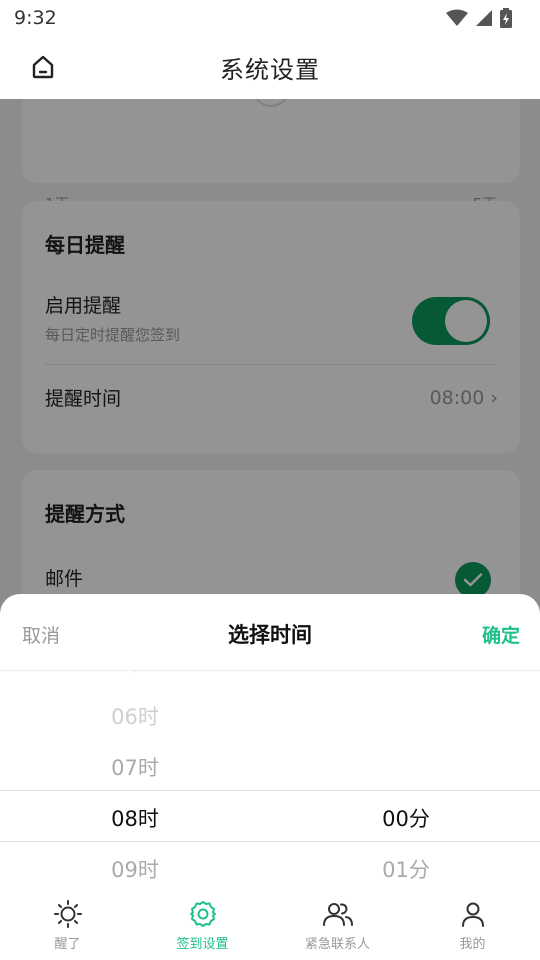  I want to click on tab-mine-label: 我的, so click(472, 944).